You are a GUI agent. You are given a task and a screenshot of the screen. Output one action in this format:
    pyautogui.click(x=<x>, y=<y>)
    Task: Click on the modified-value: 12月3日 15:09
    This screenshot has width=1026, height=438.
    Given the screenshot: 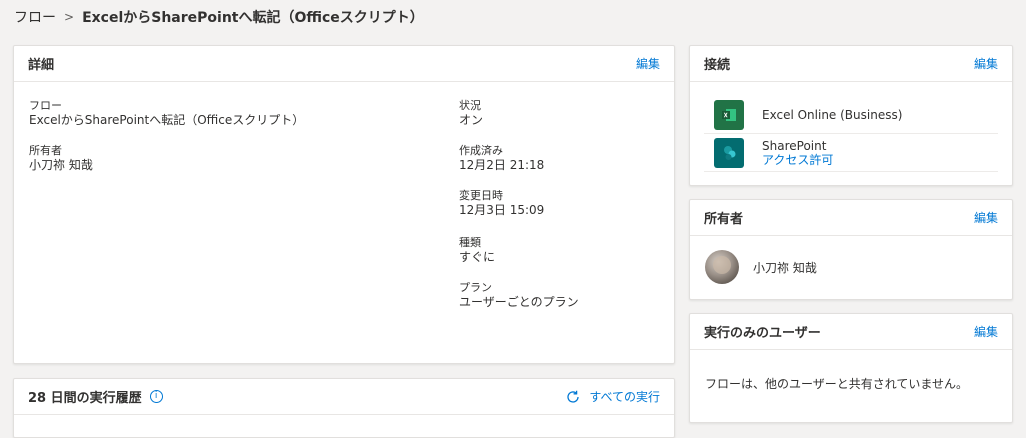 What is the action you would take?
    pyautogui.click(x=502, y=210)
    